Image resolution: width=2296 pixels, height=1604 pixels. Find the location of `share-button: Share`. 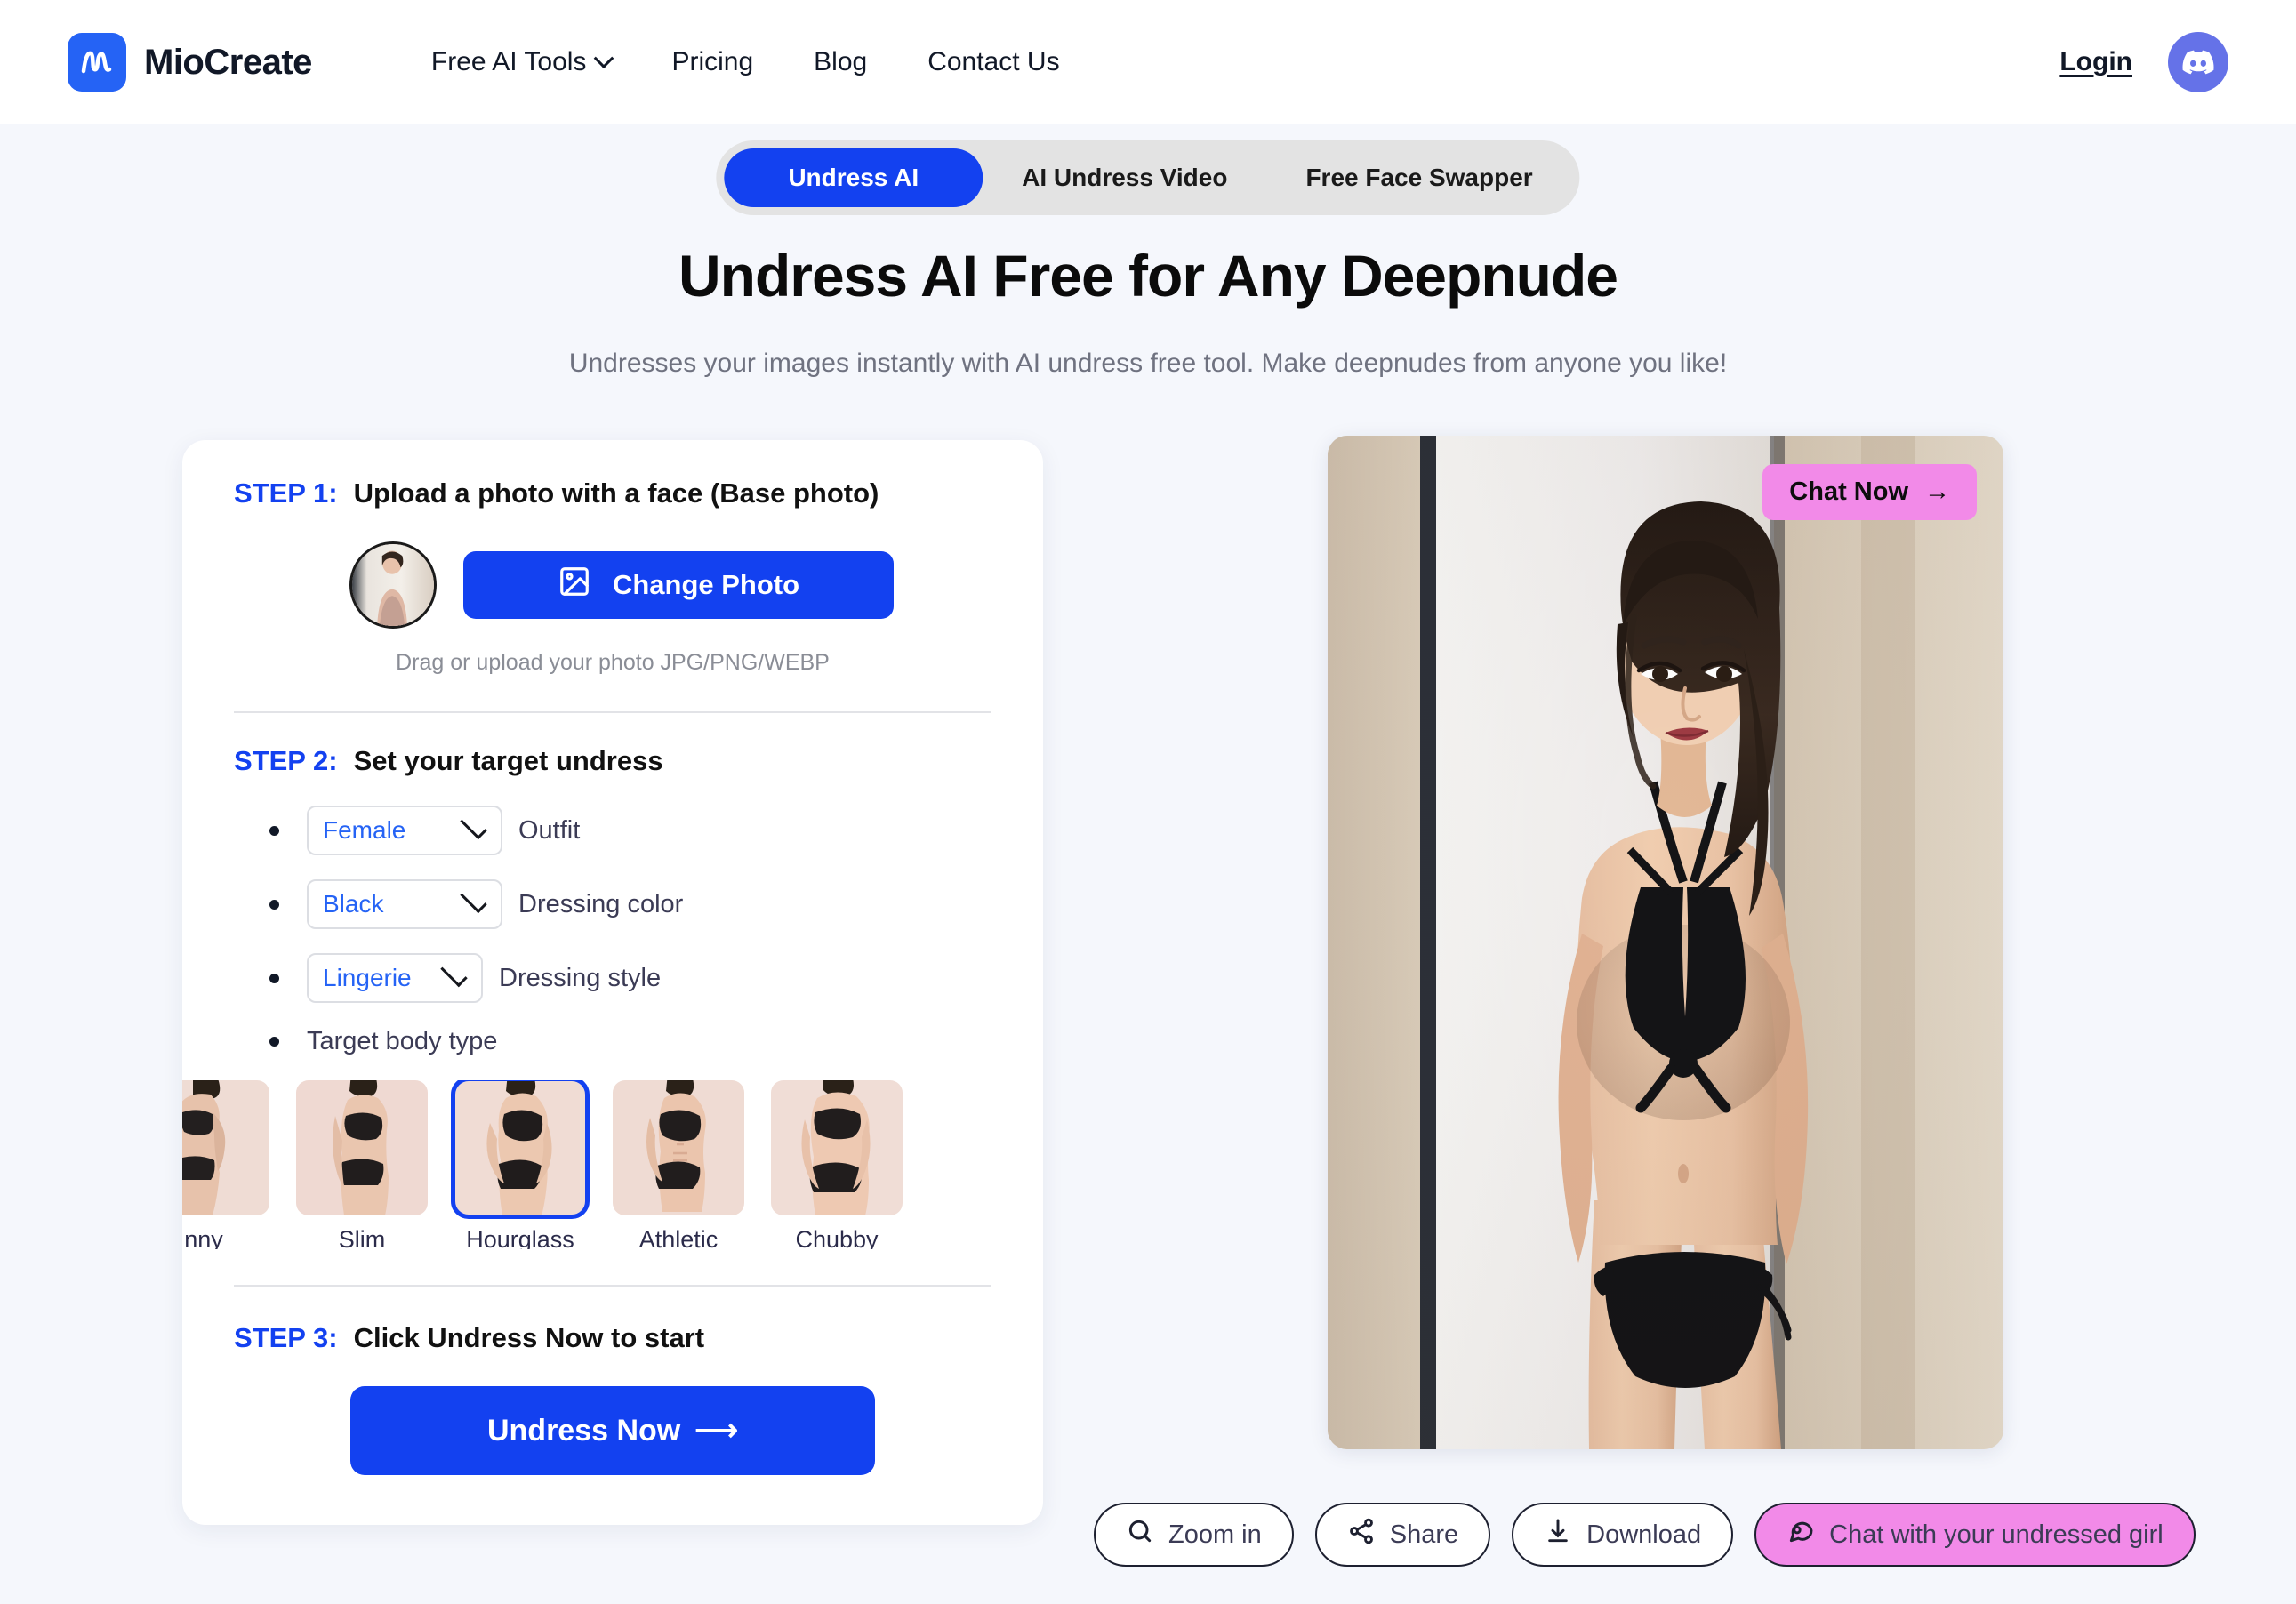

share-button: Share is located at coordinates (1402, 1535).